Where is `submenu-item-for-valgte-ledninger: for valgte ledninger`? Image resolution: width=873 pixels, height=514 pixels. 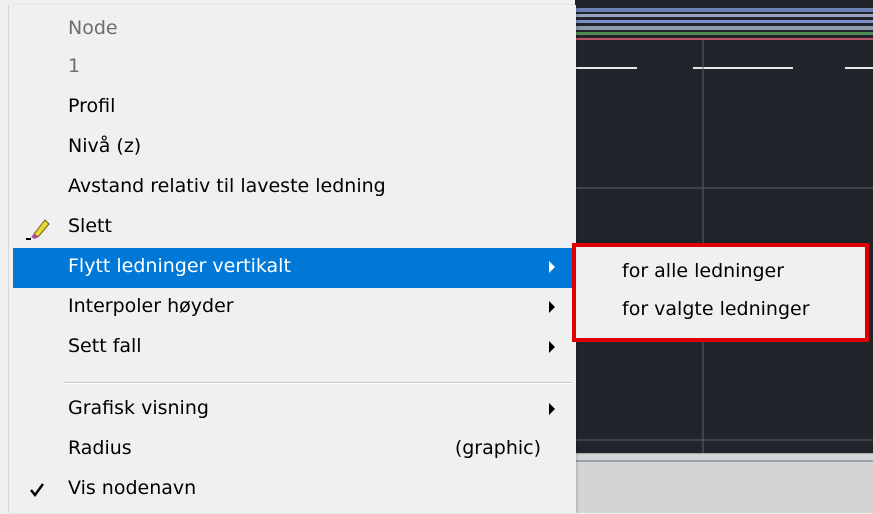
submenu-item-for-valgte-ledninger: for valgte ledninger is located at coordinates (722, 310).